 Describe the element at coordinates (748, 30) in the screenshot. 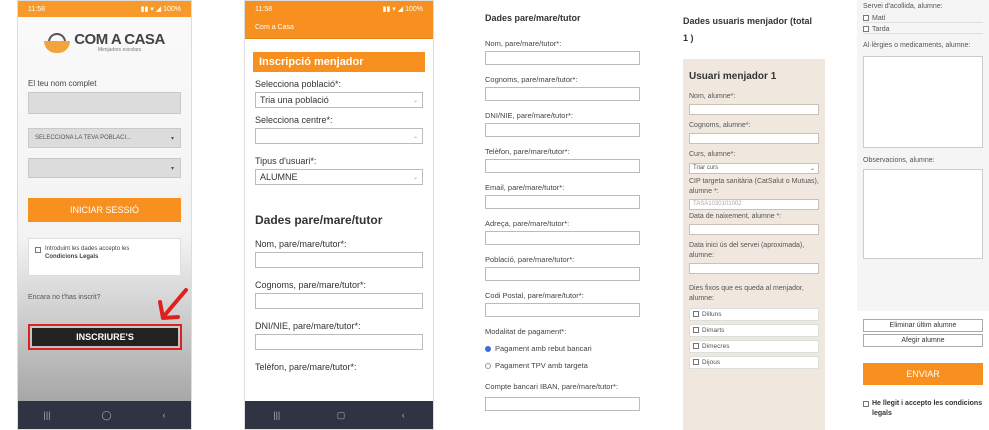

I see `users-title: Dades usuaris menjador (total 1 )` at that location.